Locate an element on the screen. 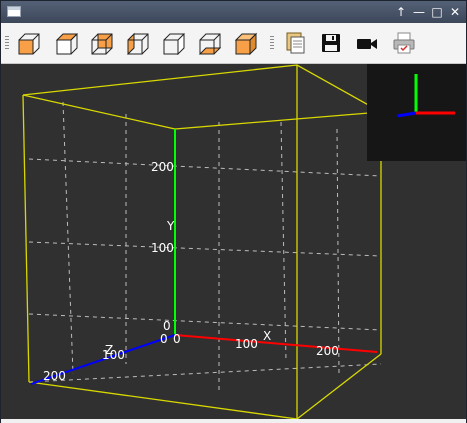  view-iso-button is located at coordinates (246, 43).